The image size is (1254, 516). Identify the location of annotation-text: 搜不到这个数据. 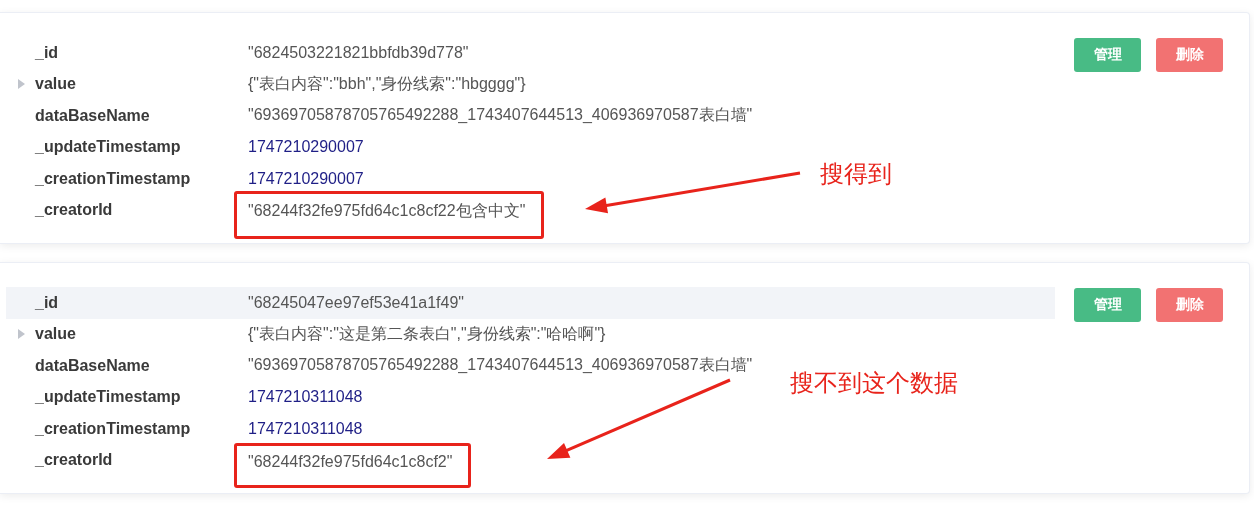
(874, 383).